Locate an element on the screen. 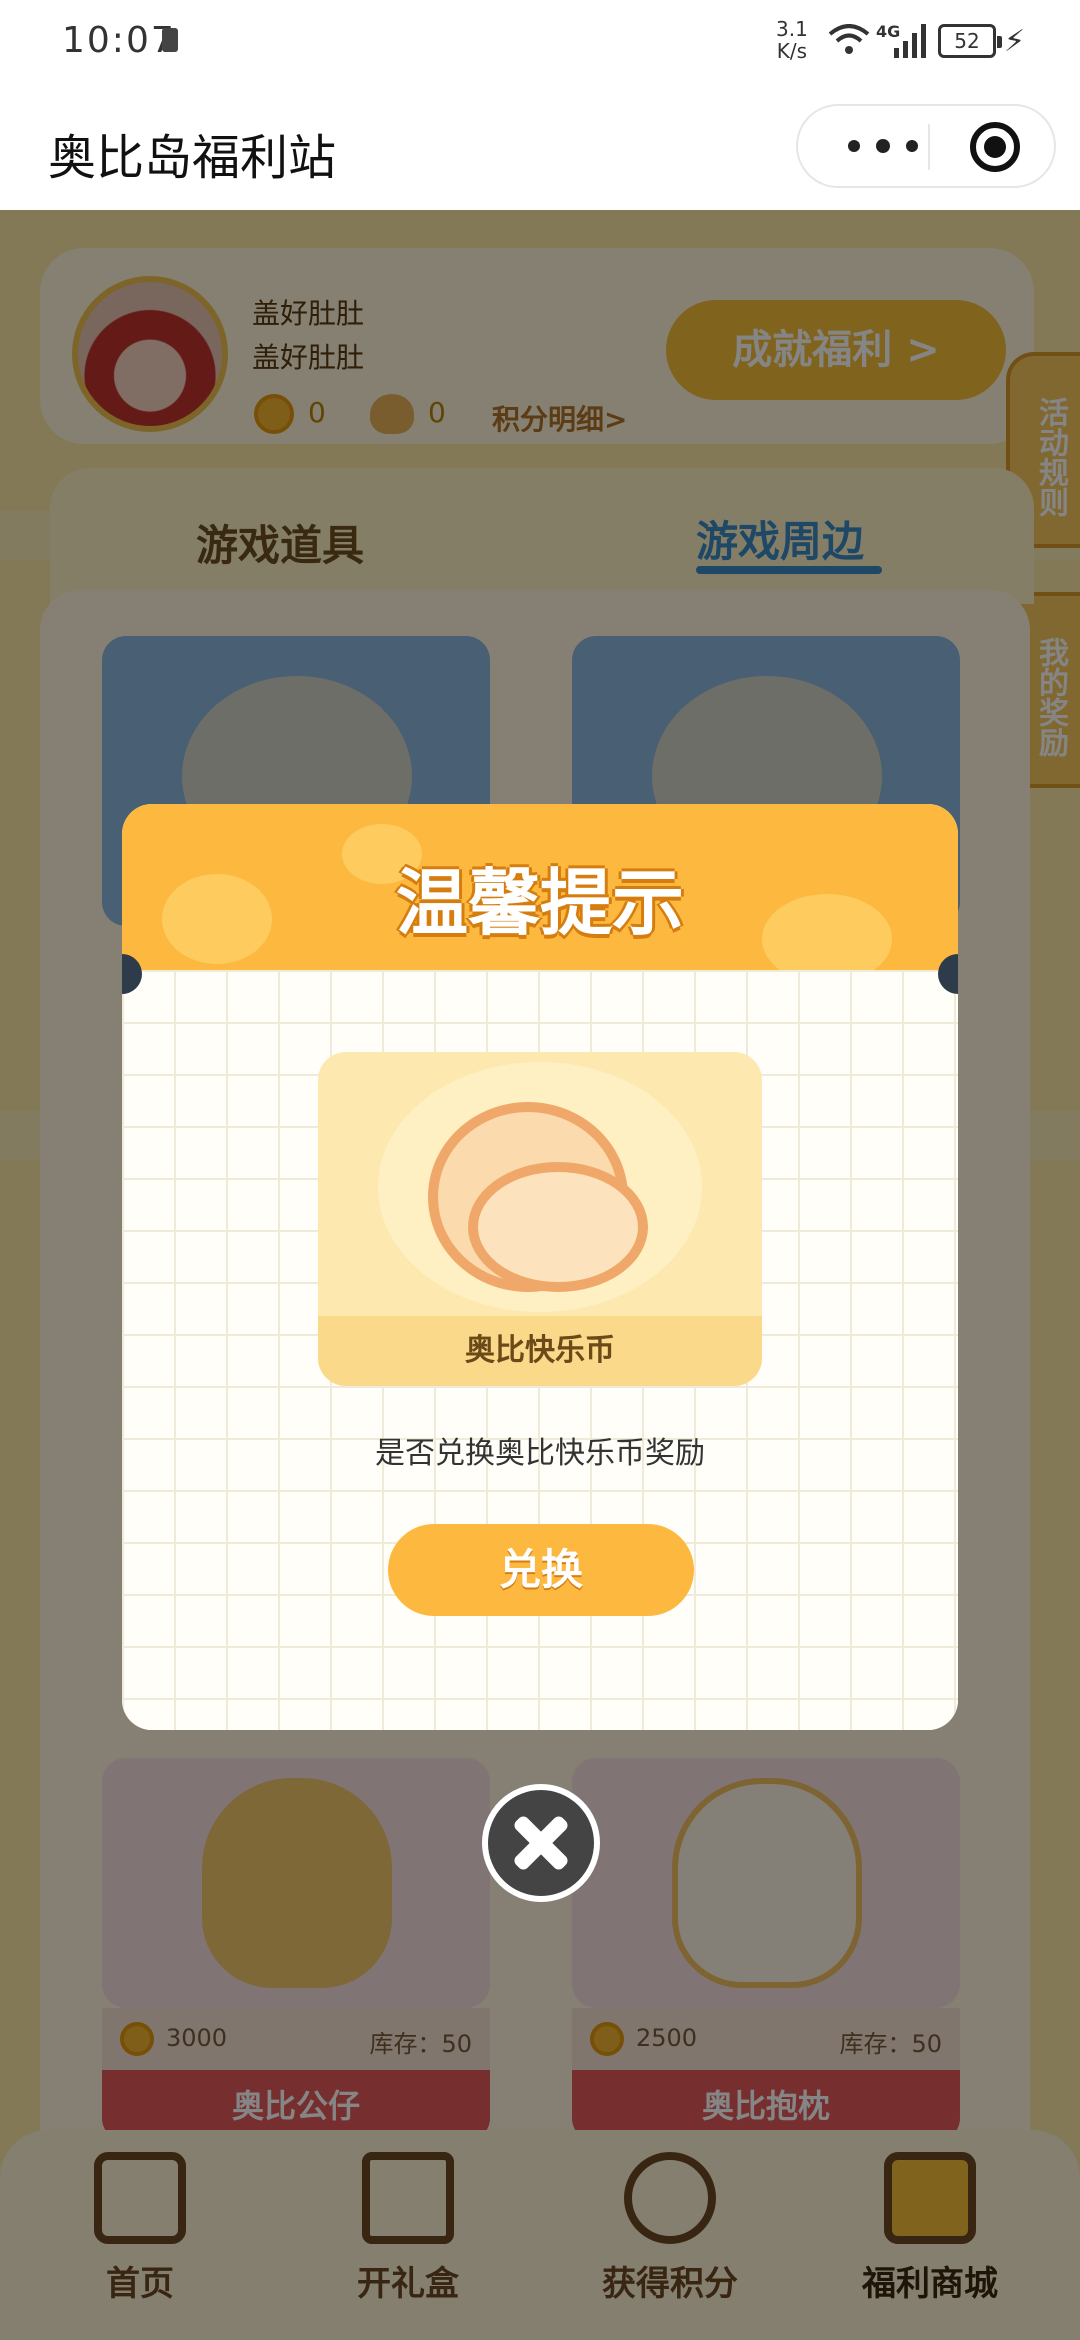 The image size is (1080, 2340). charging-icon: ⚡ is located at coordinates (1015, 41).